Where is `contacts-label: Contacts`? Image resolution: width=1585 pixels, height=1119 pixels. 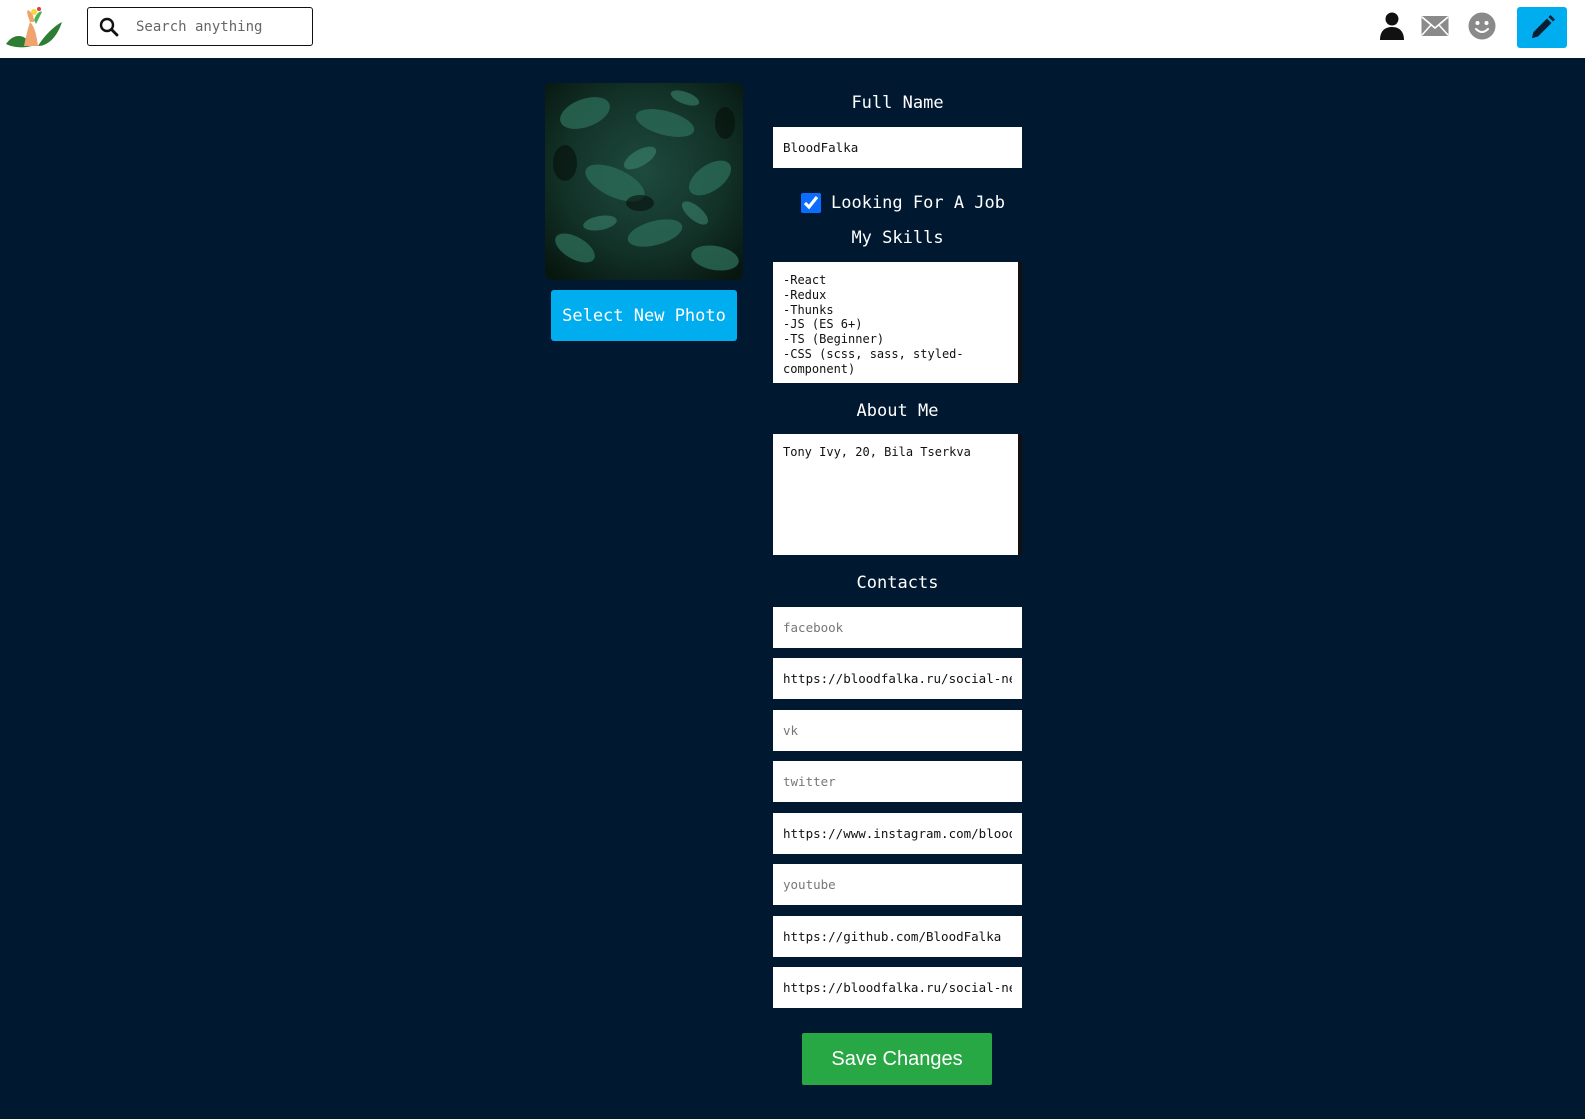 contacts-label: Contacts is located at coordinates (897, 583).